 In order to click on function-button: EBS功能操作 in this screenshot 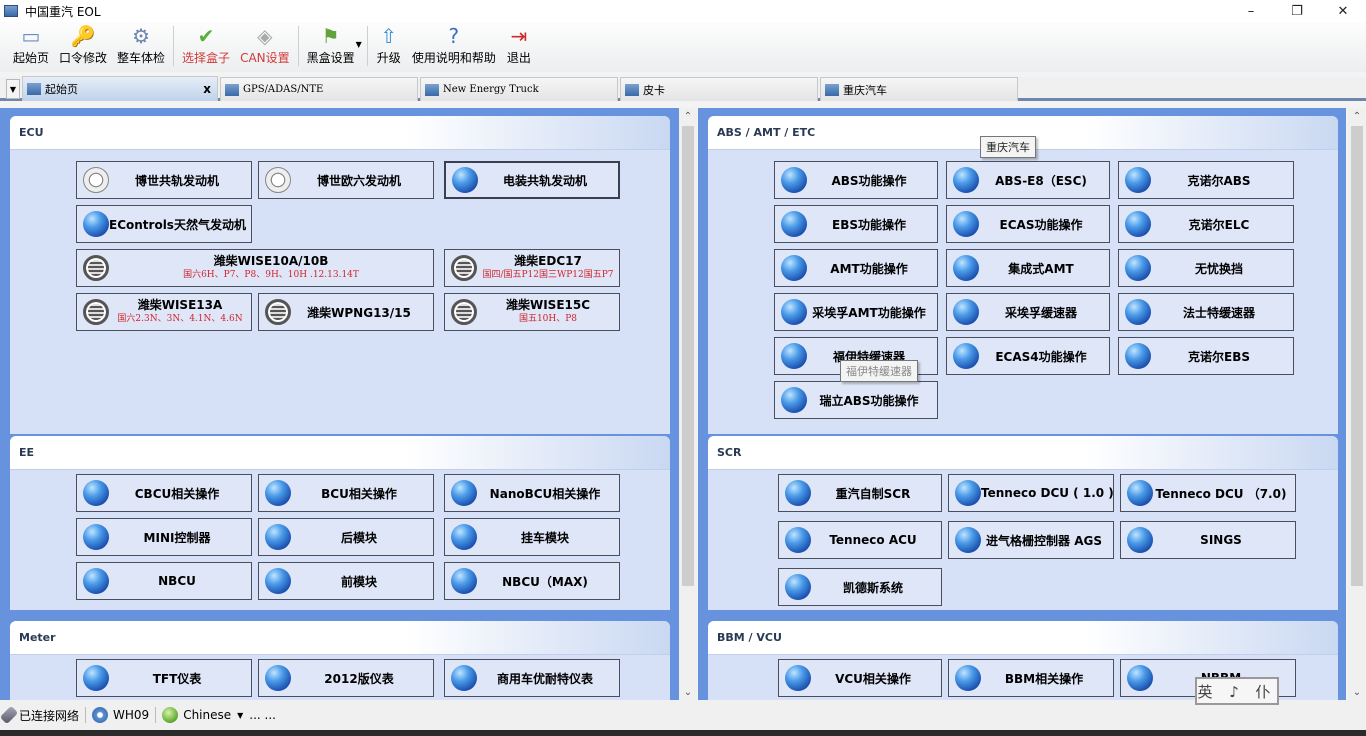, I will do `click(856, 224)`.